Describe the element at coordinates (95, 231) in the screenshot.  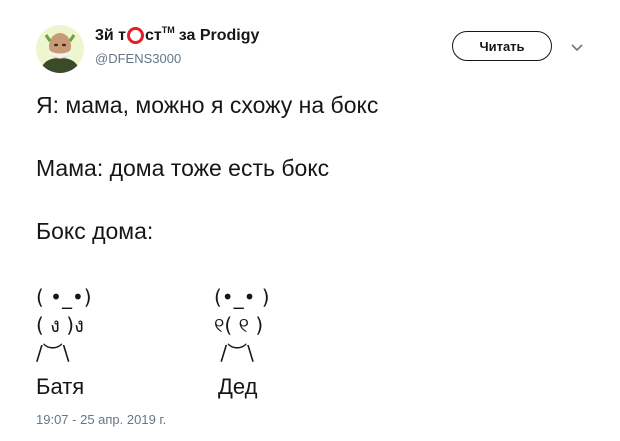
I see `tweet-text-line-3: Бокс дома:` at that location.